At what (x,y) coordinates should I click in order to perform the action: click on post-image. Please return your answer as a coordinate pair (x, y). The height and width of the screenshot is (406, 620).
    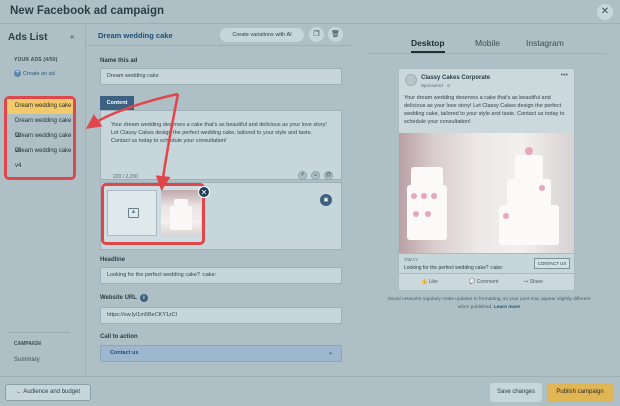
    Looking at the image, I should click on (486, 193).